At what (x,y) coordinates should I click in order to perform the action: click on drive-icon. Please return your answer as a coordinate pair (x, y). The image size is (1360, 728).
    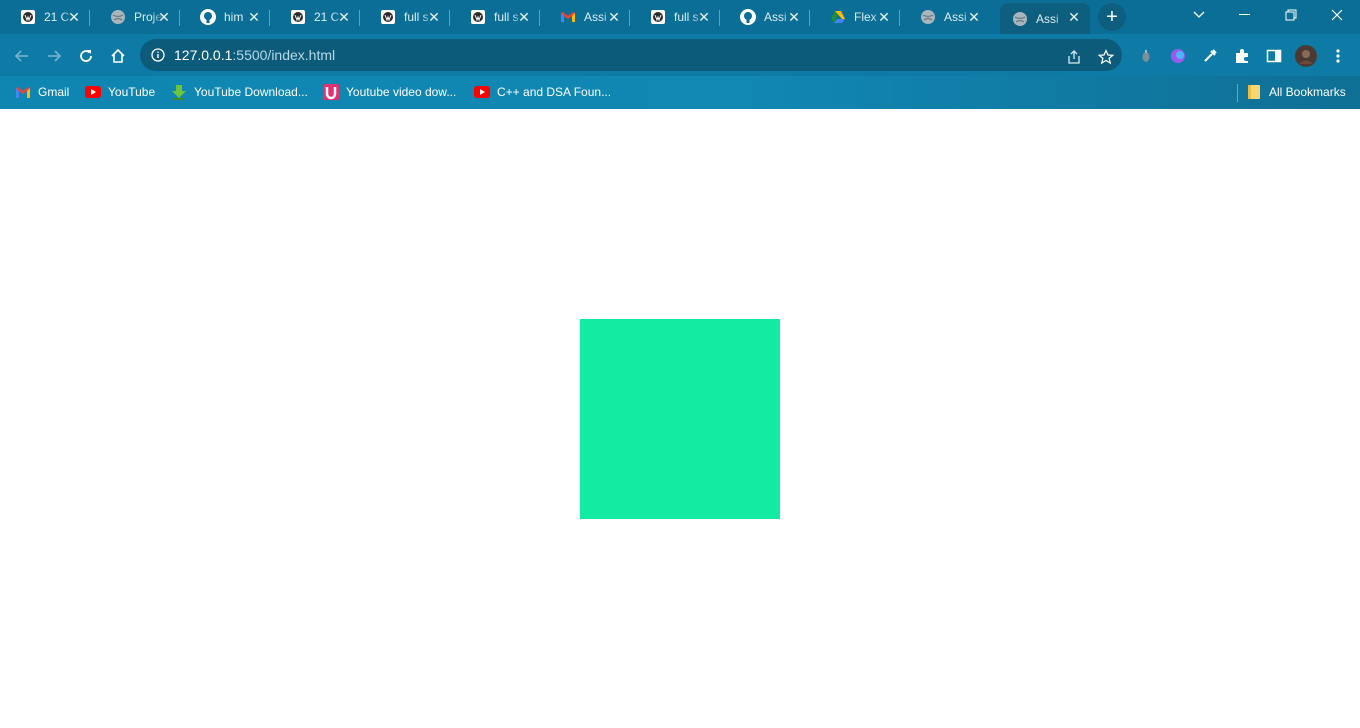
    Looking at the image, I should click on (838, 17).